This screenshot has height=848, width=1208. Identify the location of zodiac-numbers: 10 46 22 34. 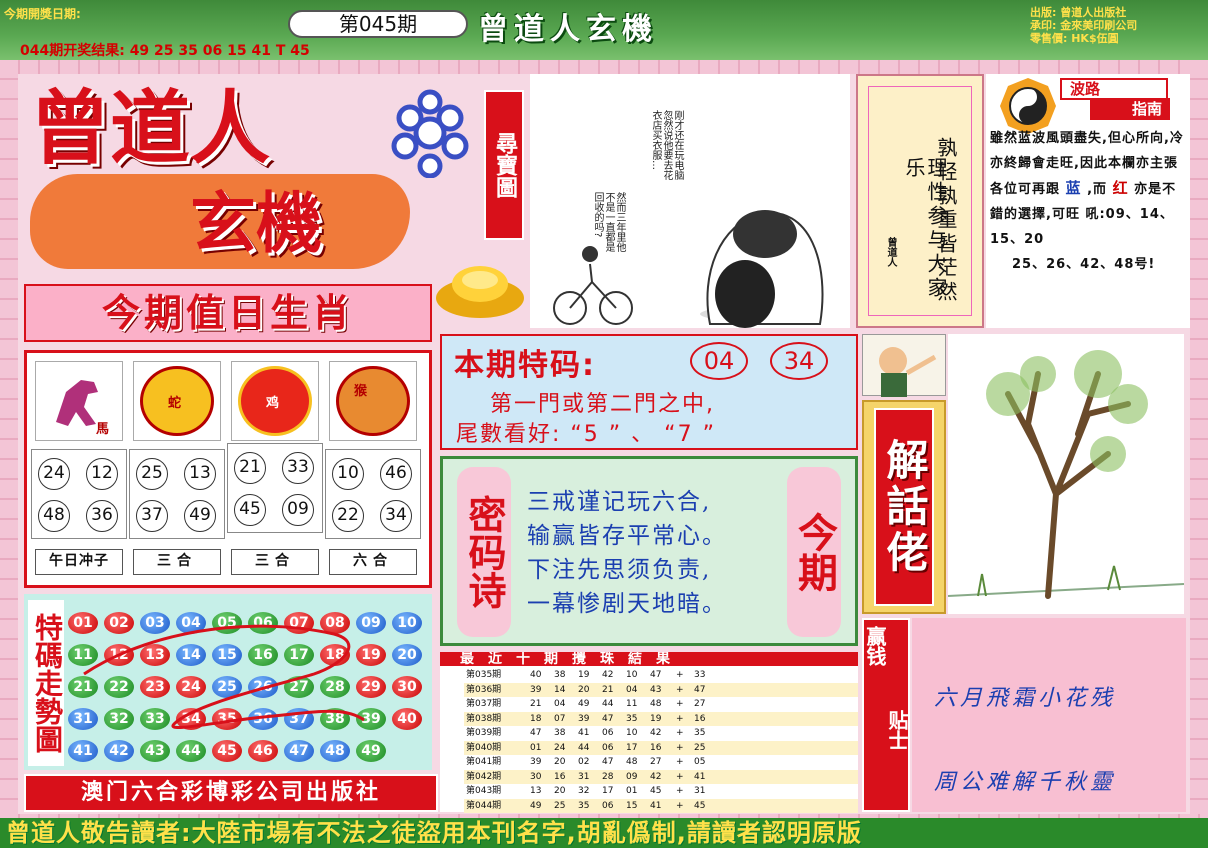
(373, 494).